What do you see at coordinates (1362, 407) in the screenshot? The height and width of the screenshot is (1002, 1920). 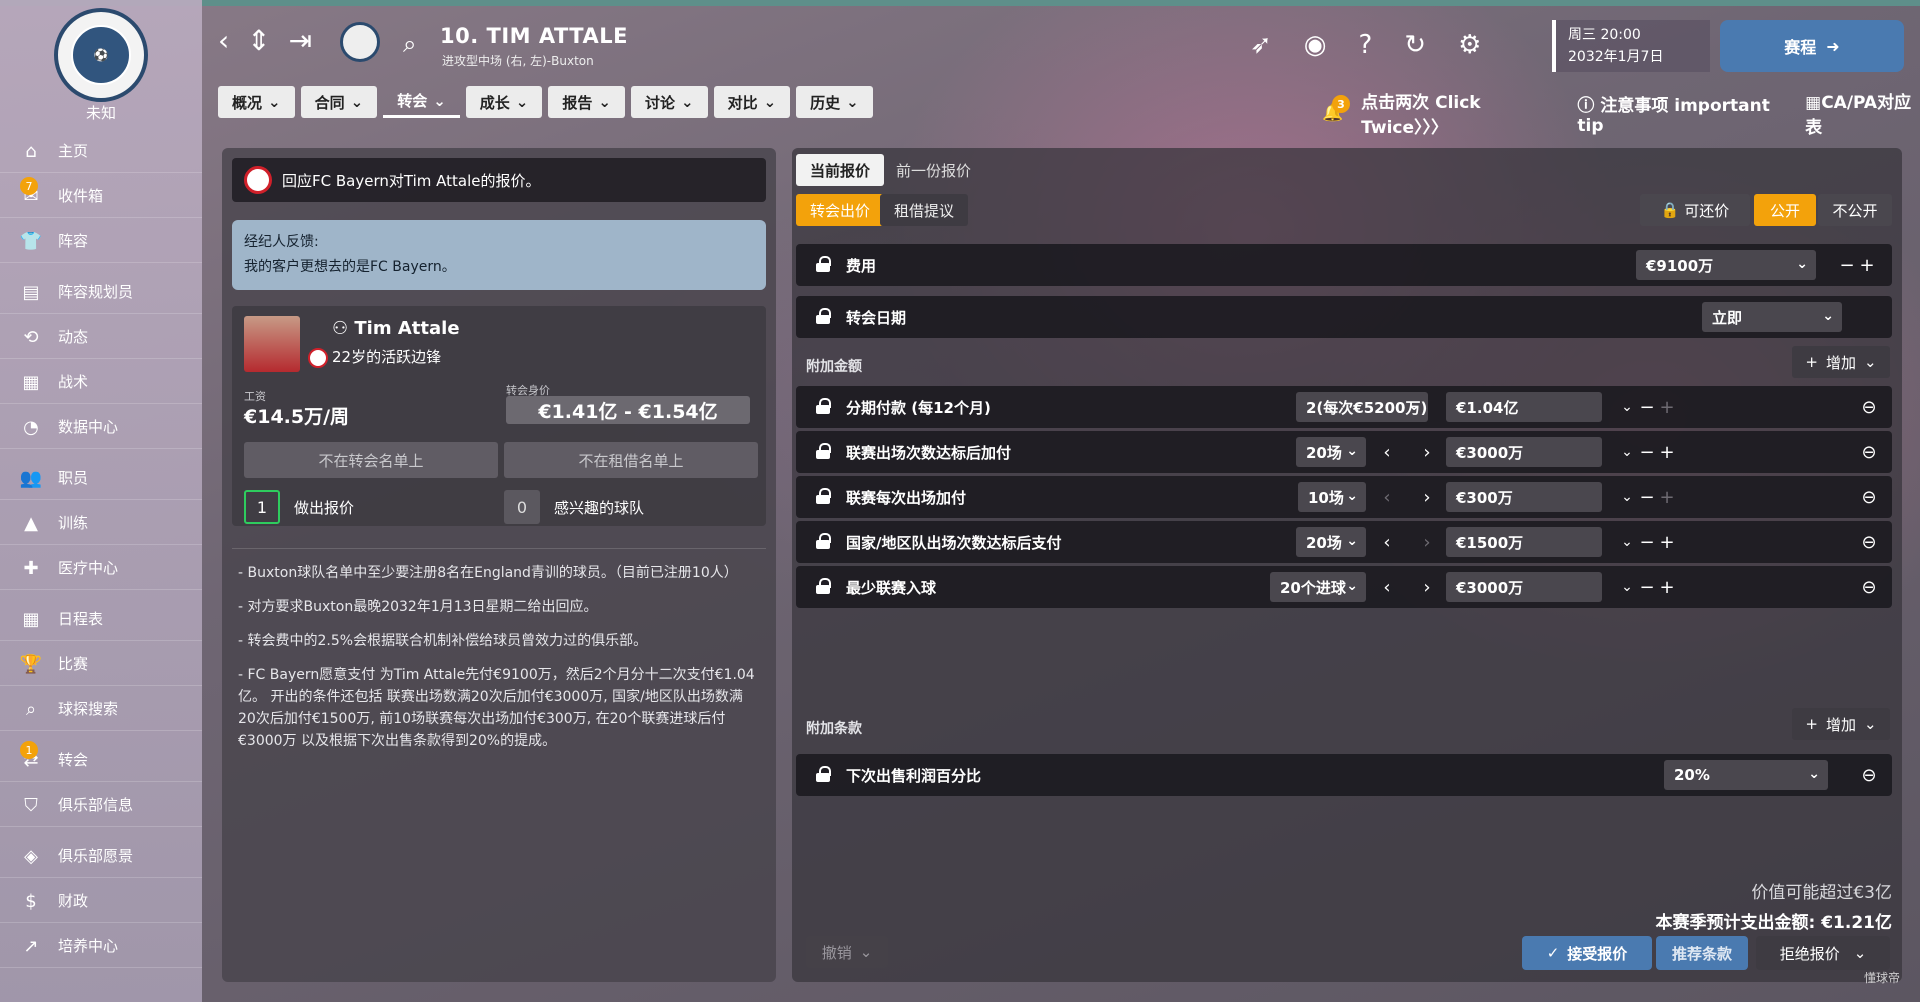 I see `addon-option-select: 2(每次€5200万) ⌄` at bounding box center [1362, 407].